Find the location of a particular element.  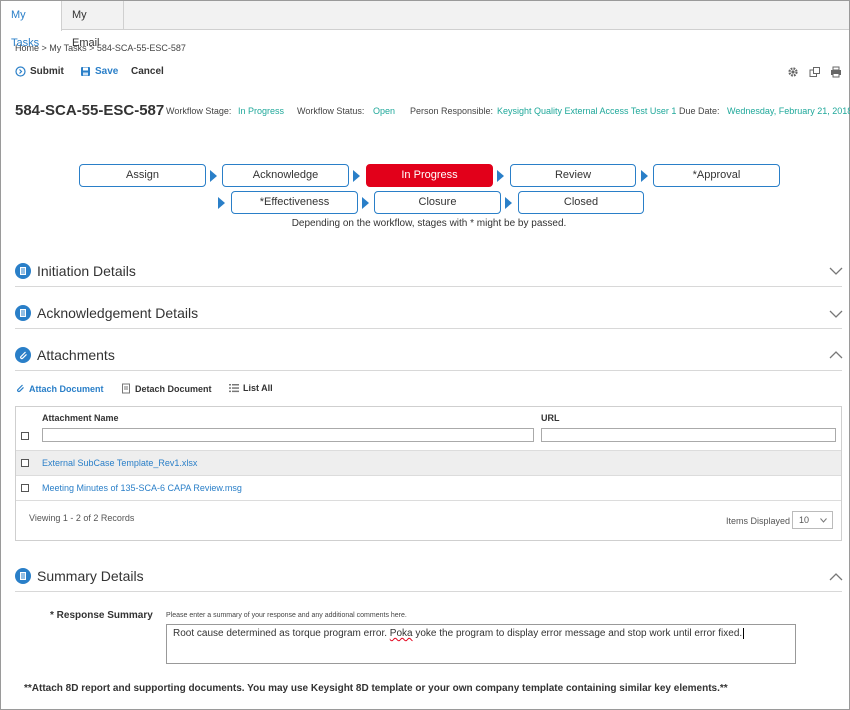

attach-document-button: Attach Document is located at coordinates (59, 388).